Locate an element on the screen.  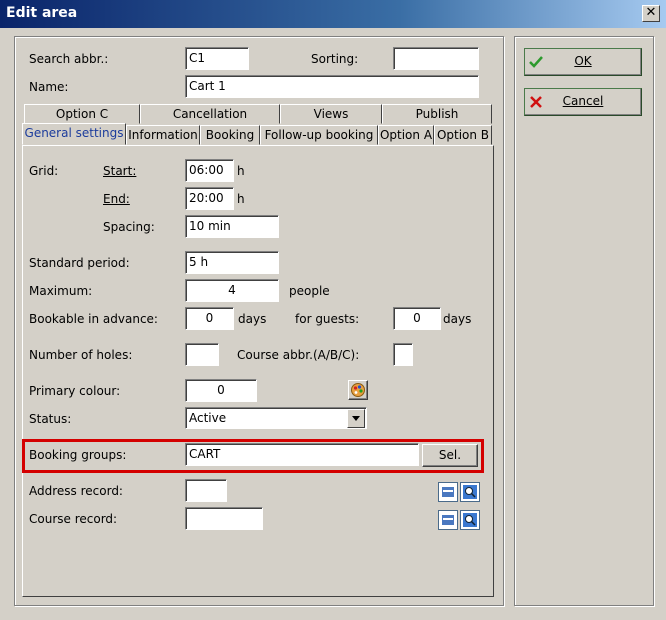
guests-input: 0 is located at coordinates (417, 318).